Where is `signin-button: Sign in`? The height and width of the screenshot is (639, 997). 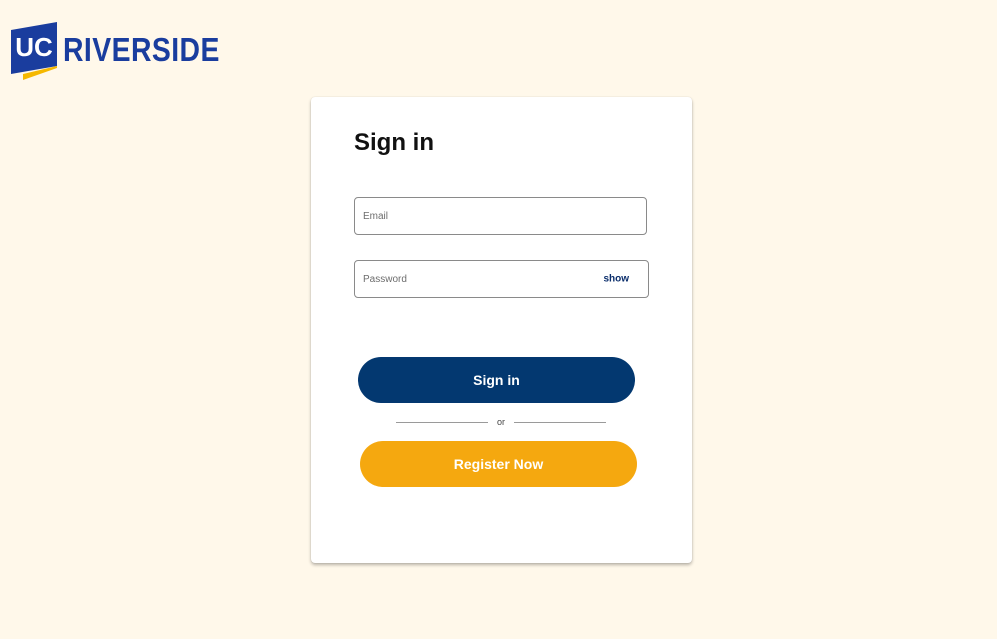
signin-button: Sign in is located at coordinates (496, 380).